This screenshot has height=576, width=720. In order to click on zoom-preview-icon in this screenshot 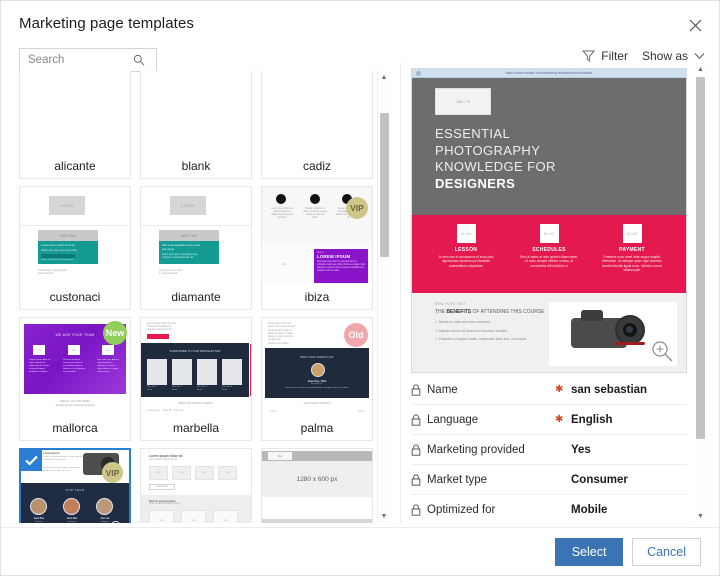, I will do `click(117, 521)`.